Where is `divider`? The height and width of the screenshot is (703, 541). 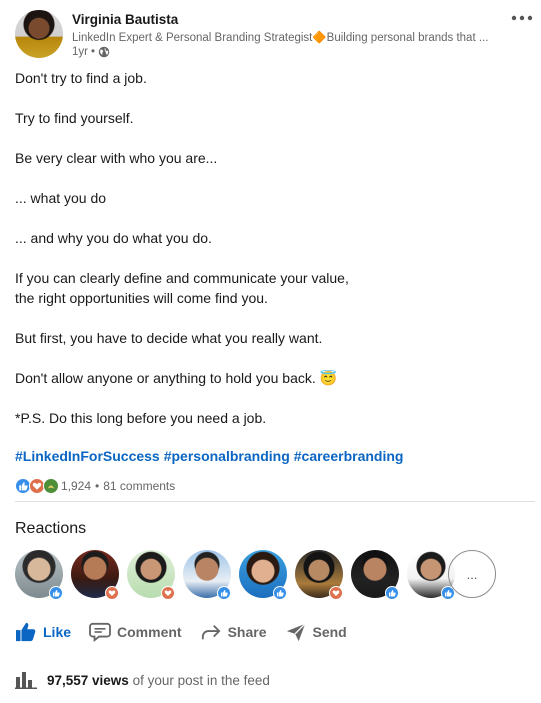 divider is located at coordinates (275, 501).